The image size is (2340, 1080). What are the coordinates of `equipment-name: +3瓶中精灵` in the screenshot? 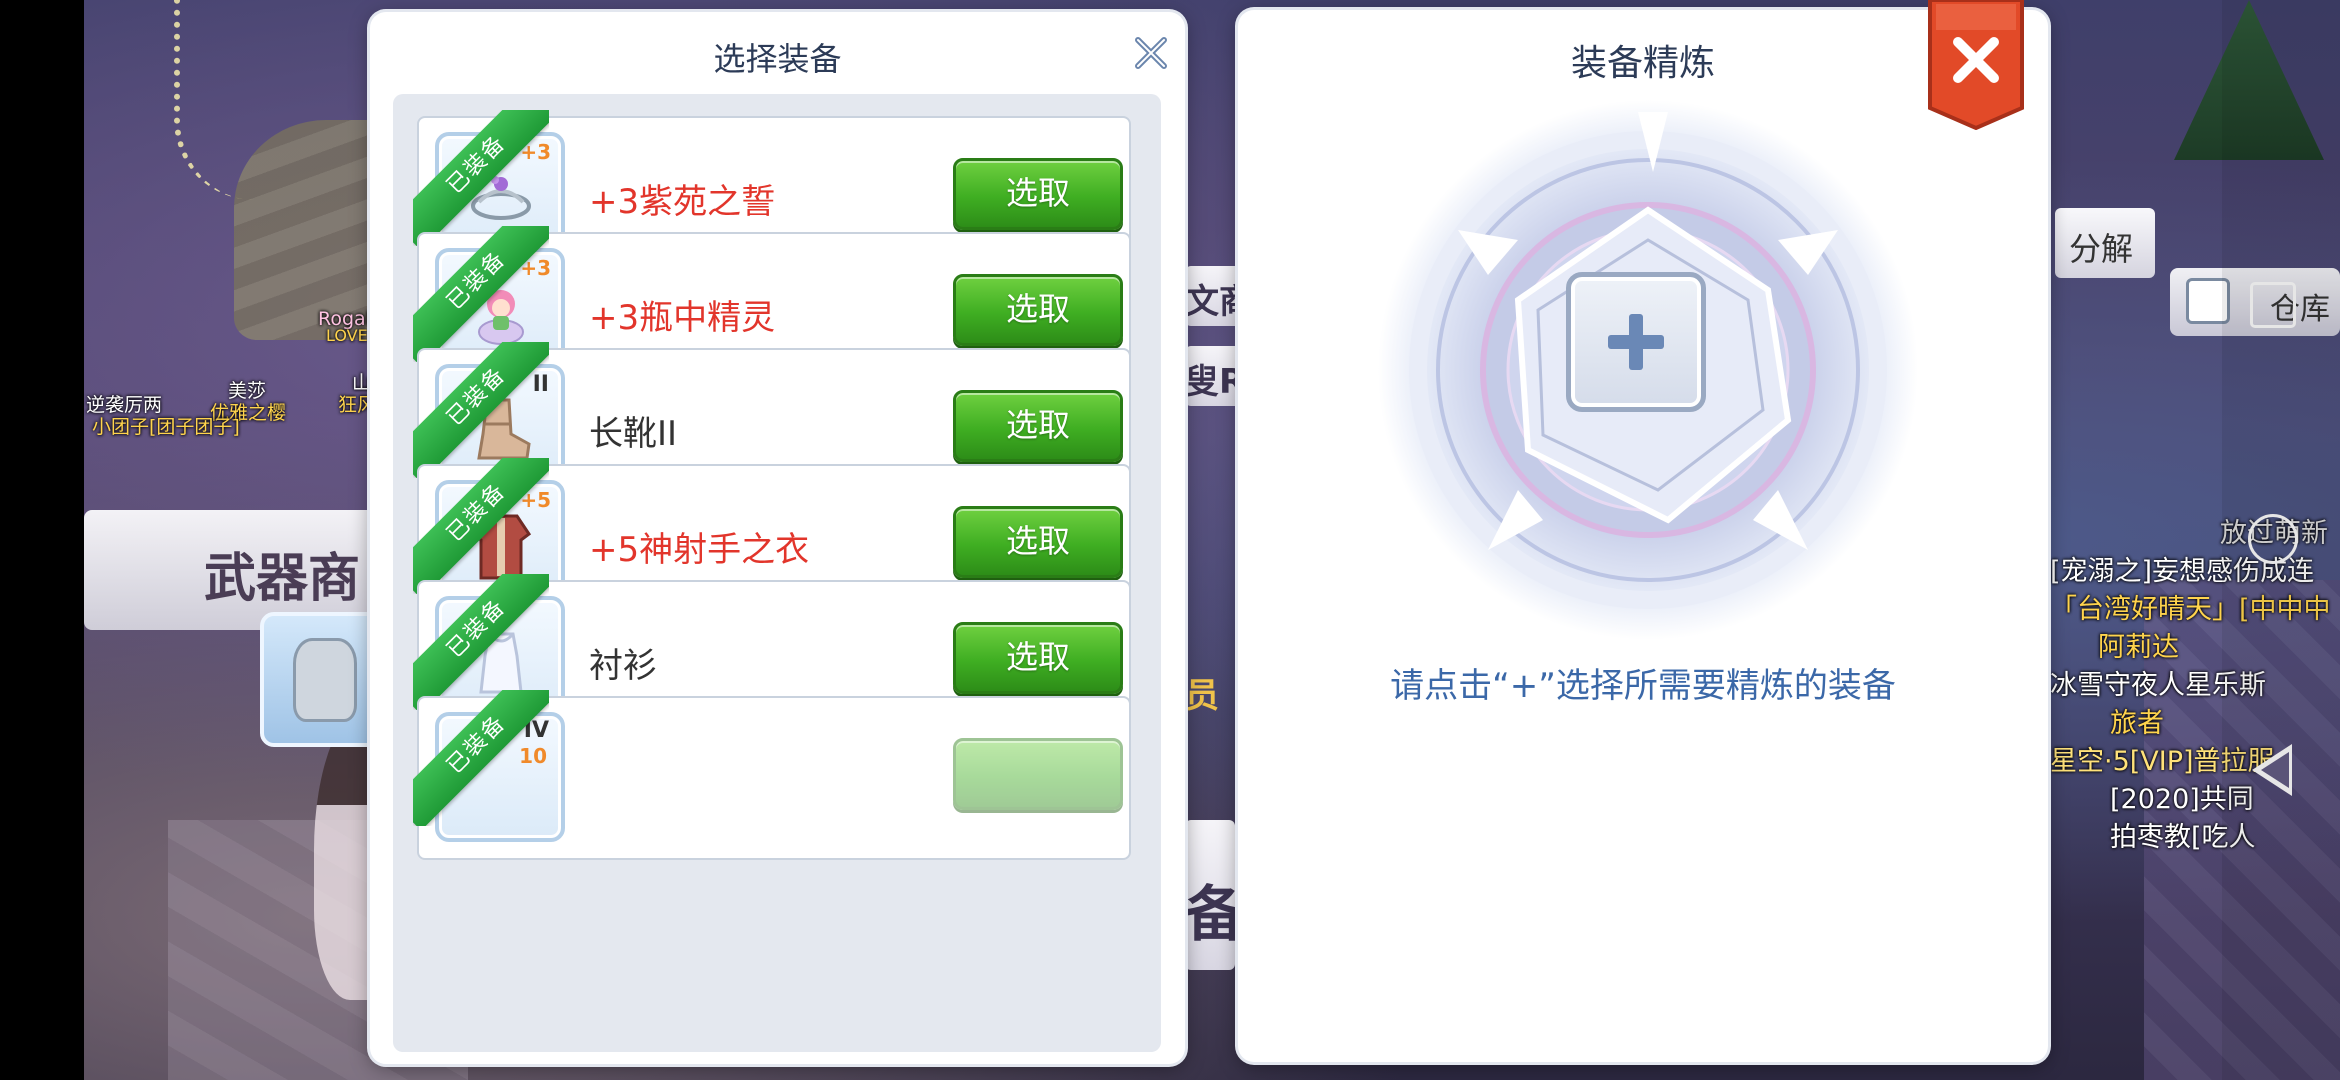 It's located at (682, 318).